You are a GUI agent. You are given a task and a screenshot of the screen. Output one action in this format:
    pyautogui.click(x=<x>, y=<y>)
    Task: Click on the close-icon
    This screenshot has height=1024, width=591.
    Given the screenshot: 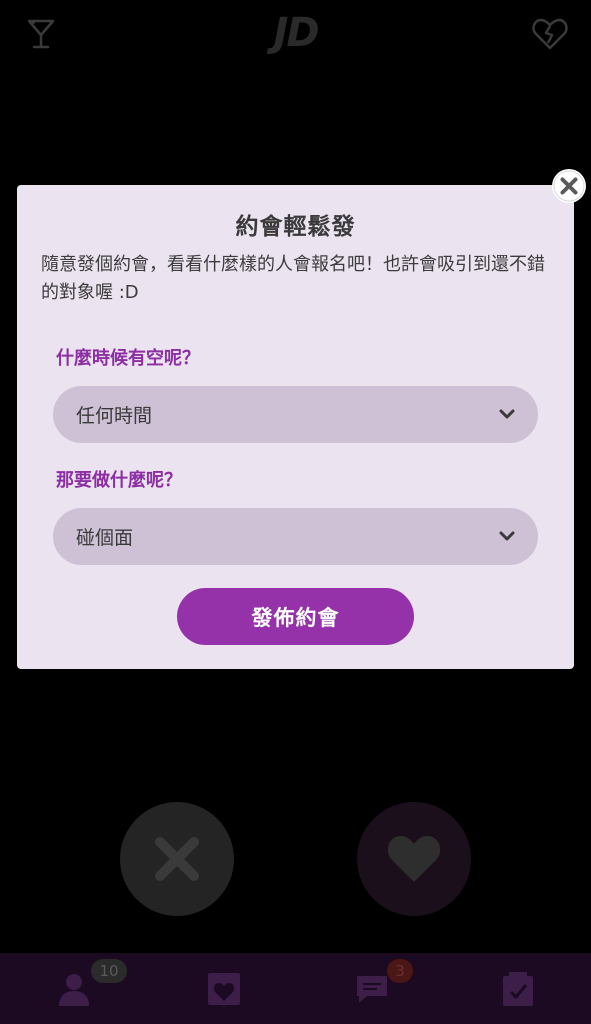 What is the action you would take?
    pyautogui.click(x=569, y=186)
    